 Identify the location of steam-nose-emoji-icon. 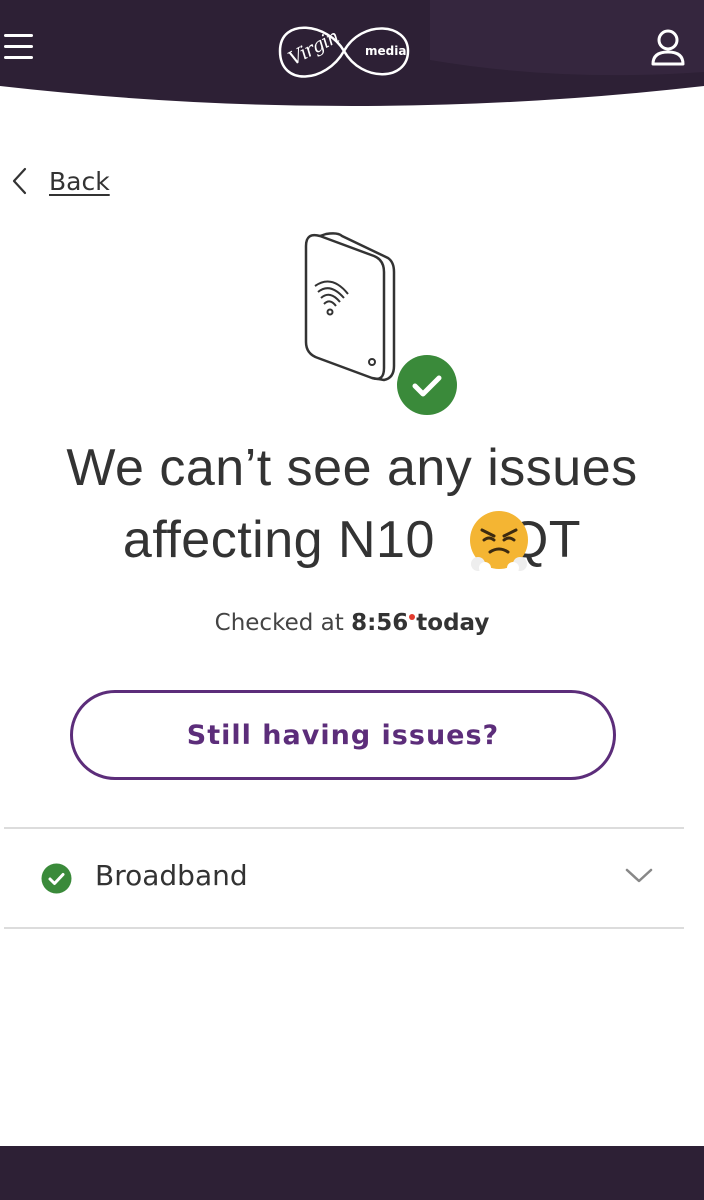
(499, 542).